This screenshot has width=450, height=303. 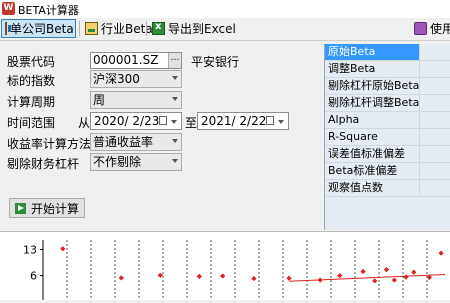 I want to click on index-select: 沪深300, so click(x=136, y=79).